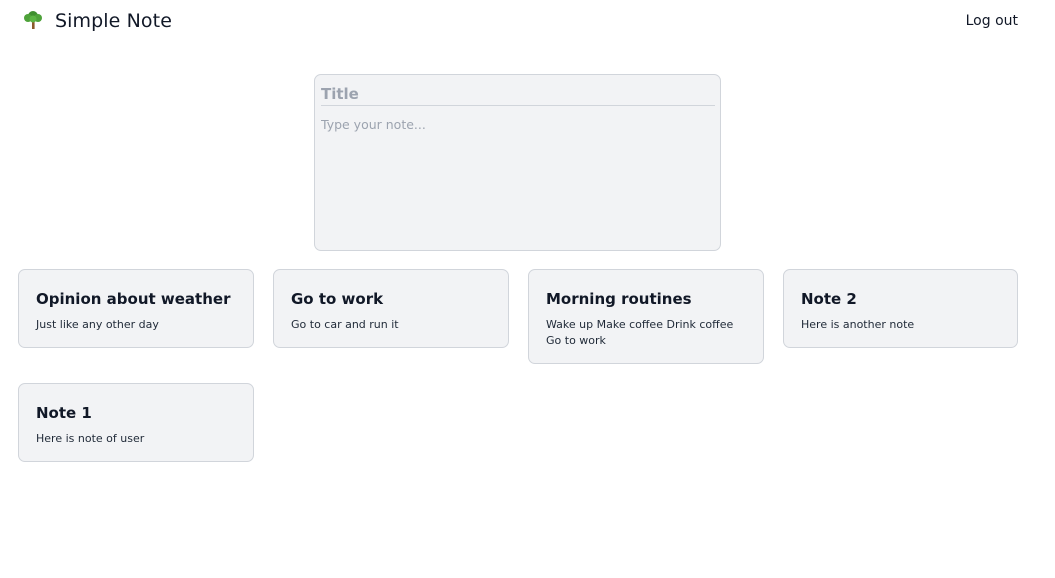  What do you see at coordinates (858, 324) in the screenshot?
I see `note-card-body: Here is another note` at bounding box center [858, 324].